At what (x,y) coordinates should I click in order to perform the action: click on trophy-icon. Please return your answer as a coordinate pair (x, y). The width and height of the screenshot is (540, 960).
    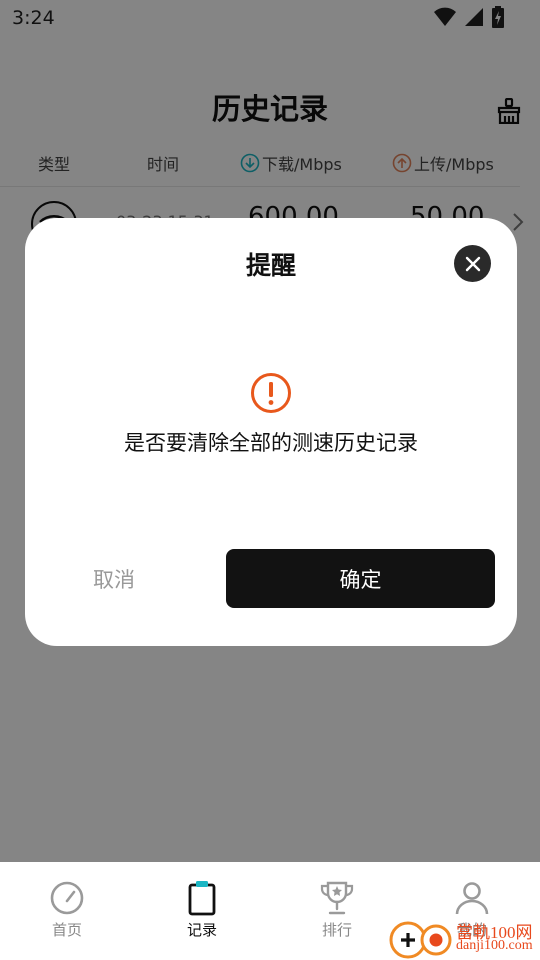
    Looking at the image, I should click on (337, 898).